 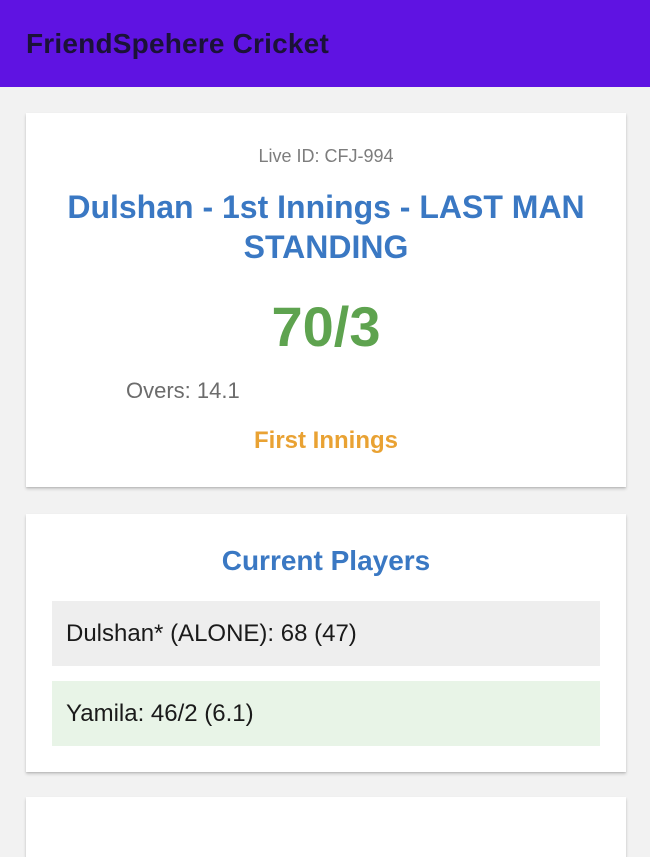 What do you see at coordinates (326, 156) in the screenshot?
I see `live-id: Live ID: CFJ-994` at bounding box center [326, 156].